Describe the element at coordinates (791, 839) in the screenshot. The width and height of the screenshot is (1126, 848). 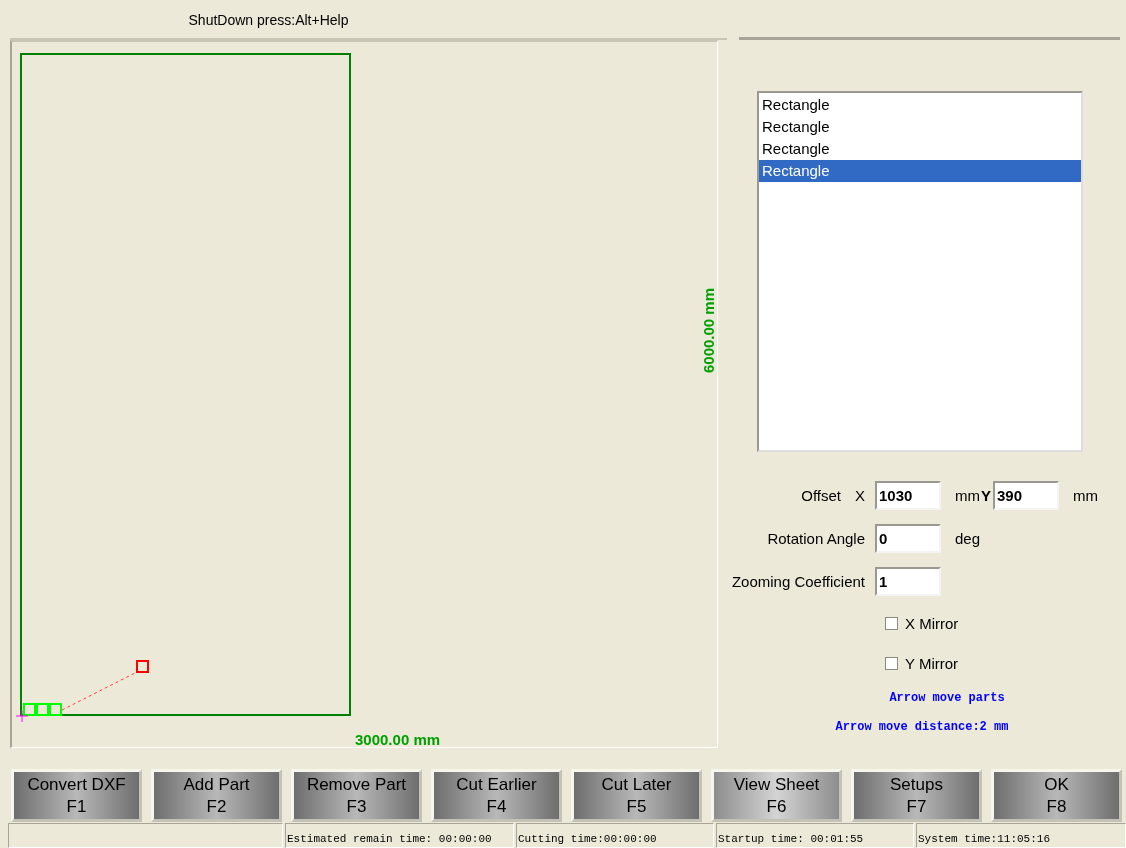
I see `status-text: Startup time: 00:01:55` at that location.